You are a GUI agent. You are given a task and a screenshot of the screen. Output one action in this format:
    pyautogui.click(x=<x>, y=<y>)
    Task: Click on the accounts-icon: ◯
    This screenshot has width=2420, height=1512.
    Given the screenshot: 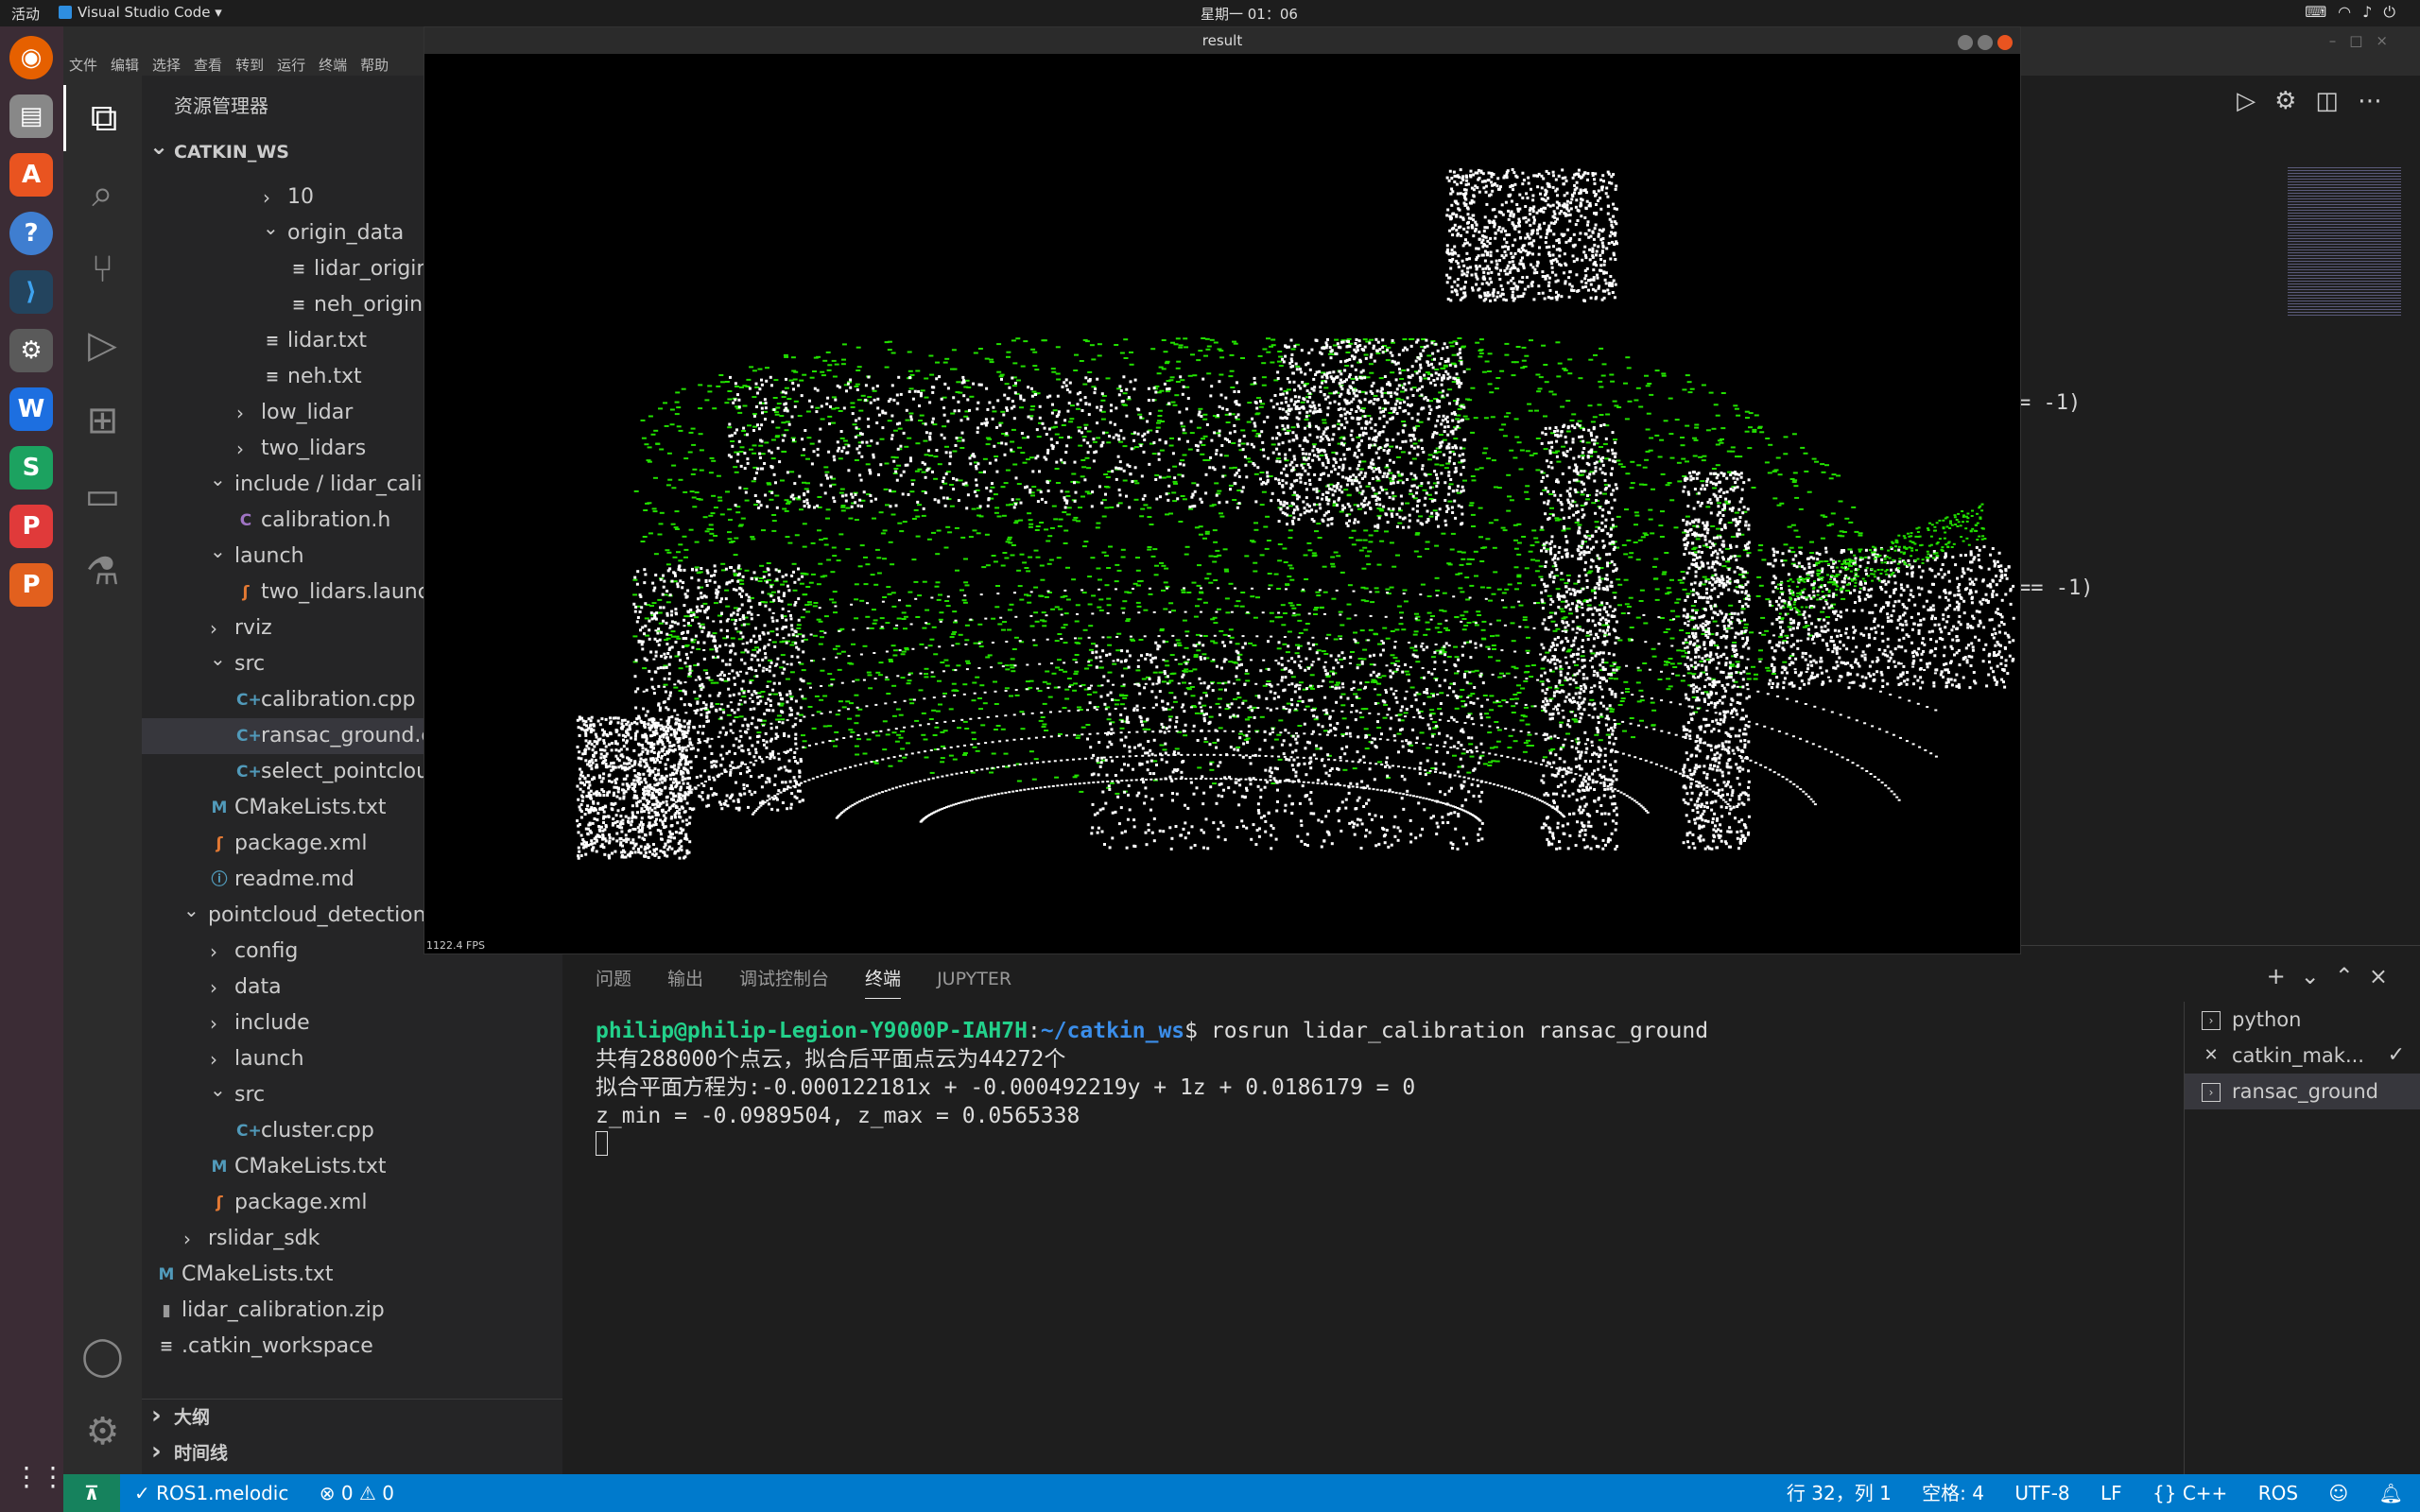 What is the action you would take?
    pyautogui.click(x=103, y=1356)
    